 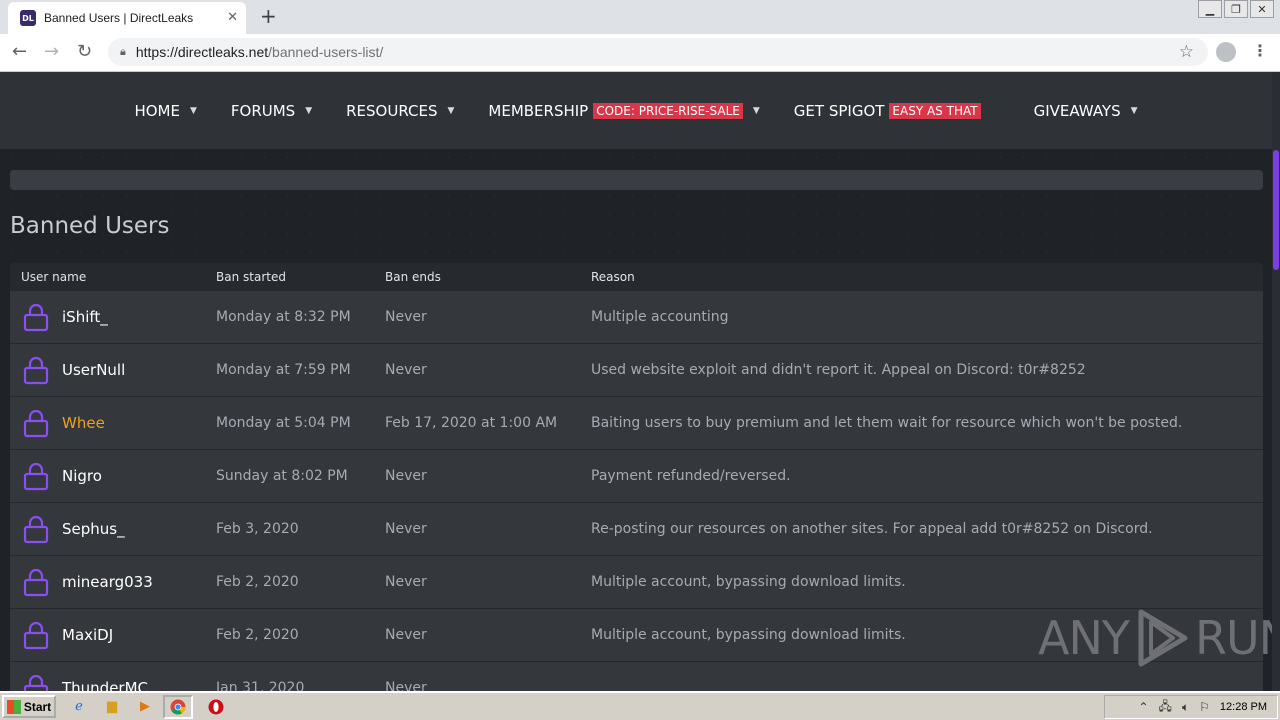 I want to click on url-host: https://directleaks.net, so click(x=202, y=52).